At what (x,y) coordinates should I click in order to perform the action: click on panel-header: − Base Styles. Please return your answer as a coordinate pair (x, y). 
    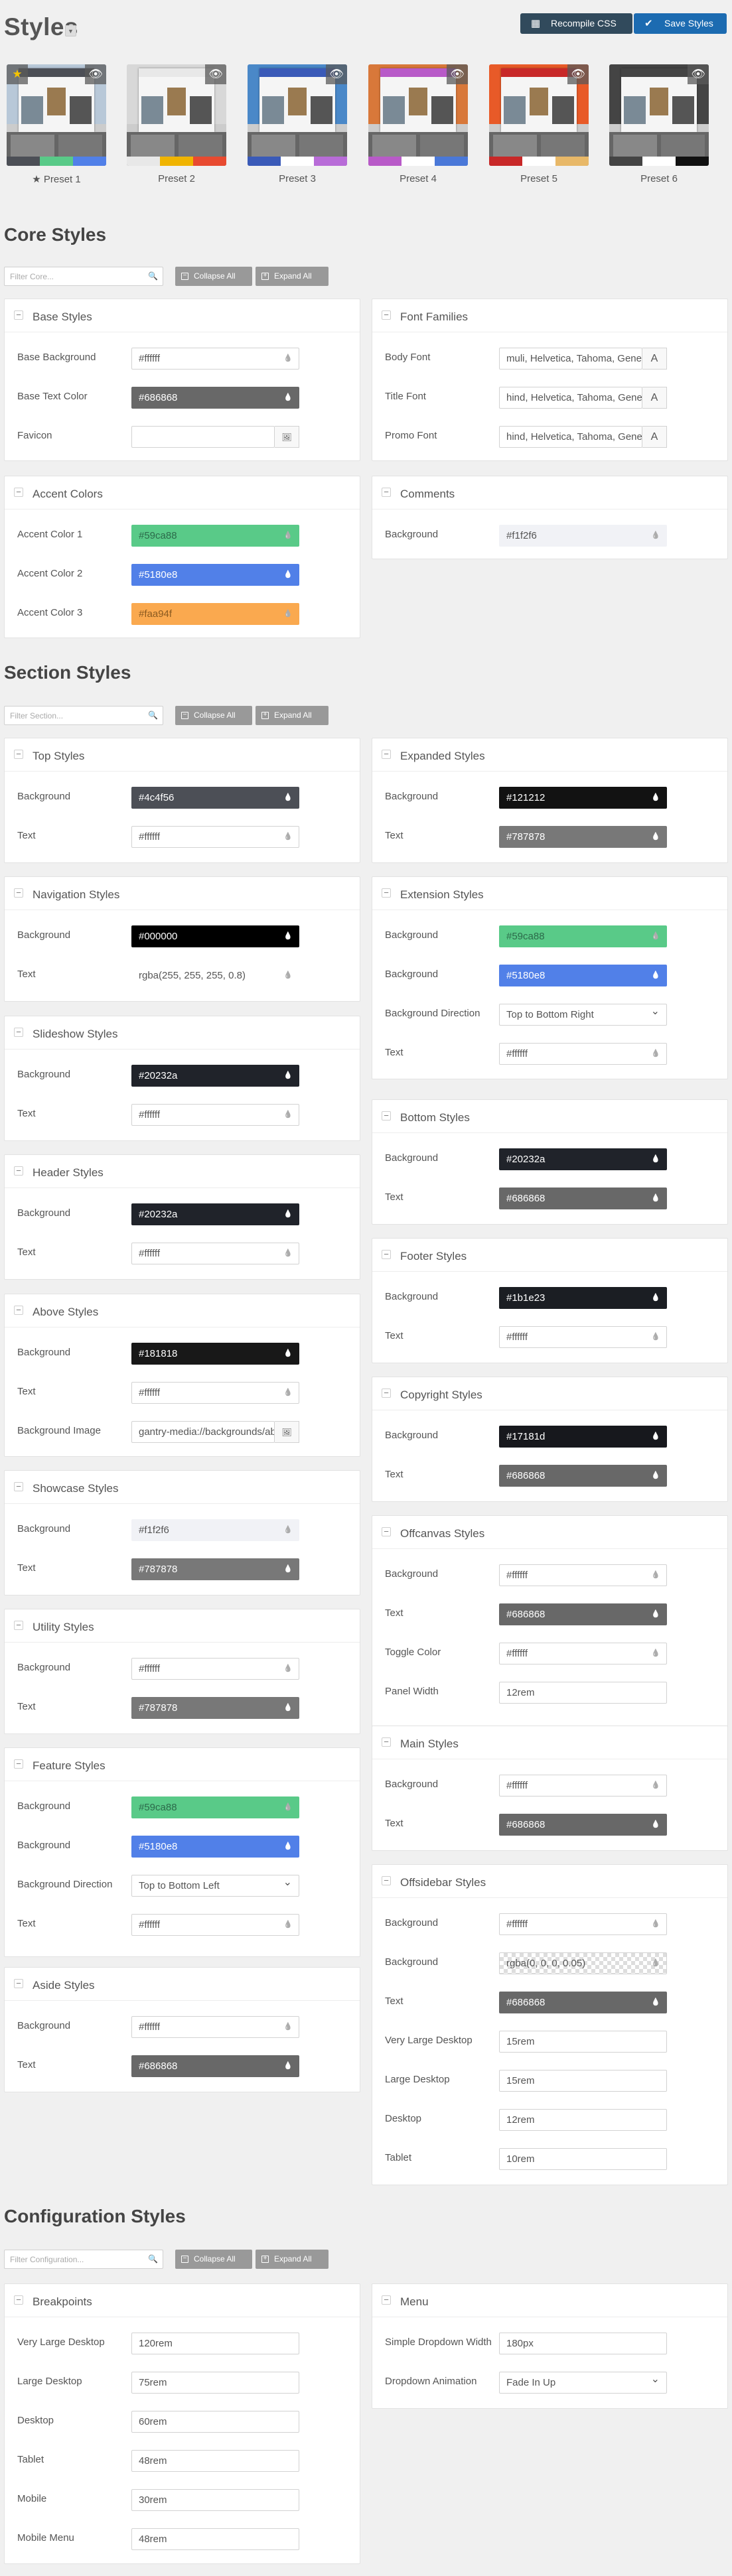
    Looking at the image, I should click on (182, 315).